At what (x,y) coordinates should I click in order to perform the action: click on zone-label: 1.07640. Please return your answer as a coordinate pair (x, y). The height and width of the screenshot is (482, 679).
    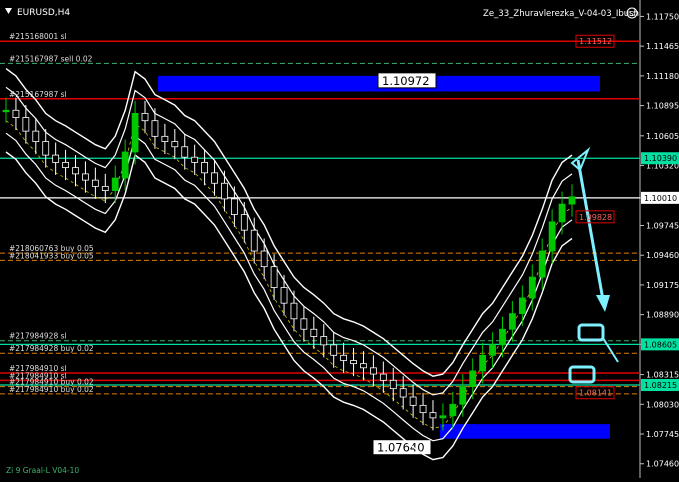
    Looking at the image, I should click on (401, 448).